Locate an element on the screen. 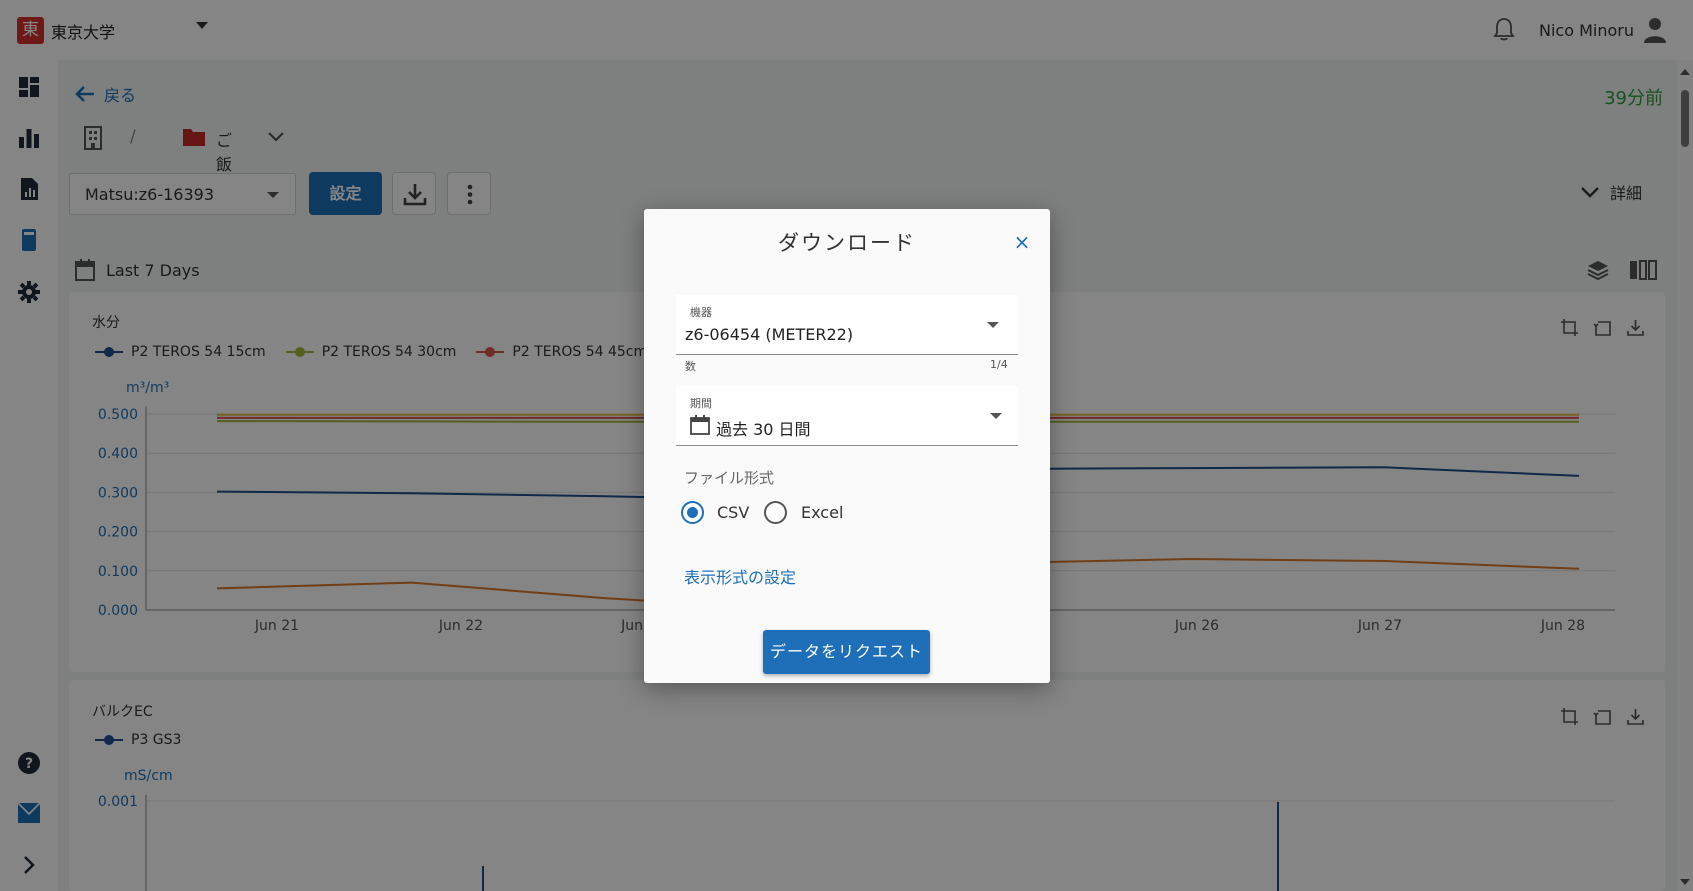 This screenshot has width=1693, height=891. format-csv-label: CSV is located at coordinates (733, 512).